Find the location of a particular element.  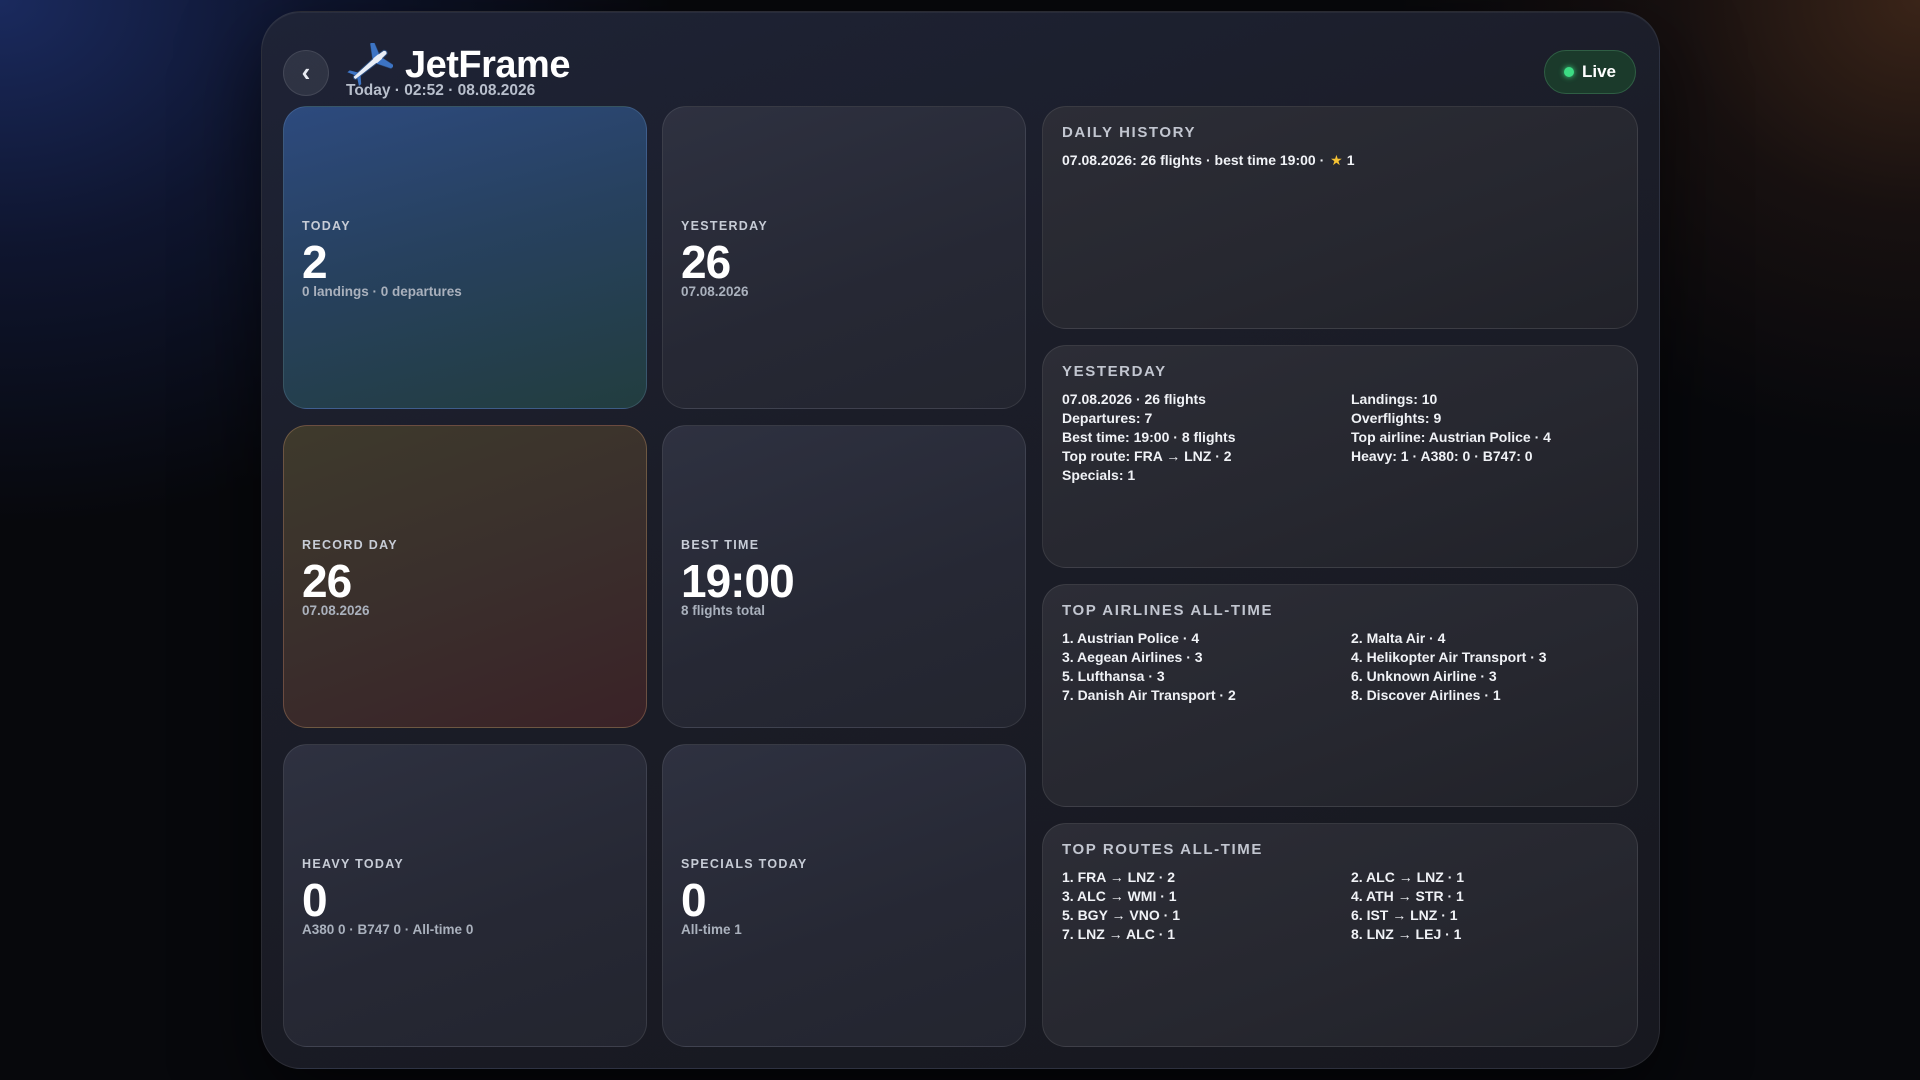

list-item: 7. Danish Air Transport · 2 is located at coordinates (1149, 695).